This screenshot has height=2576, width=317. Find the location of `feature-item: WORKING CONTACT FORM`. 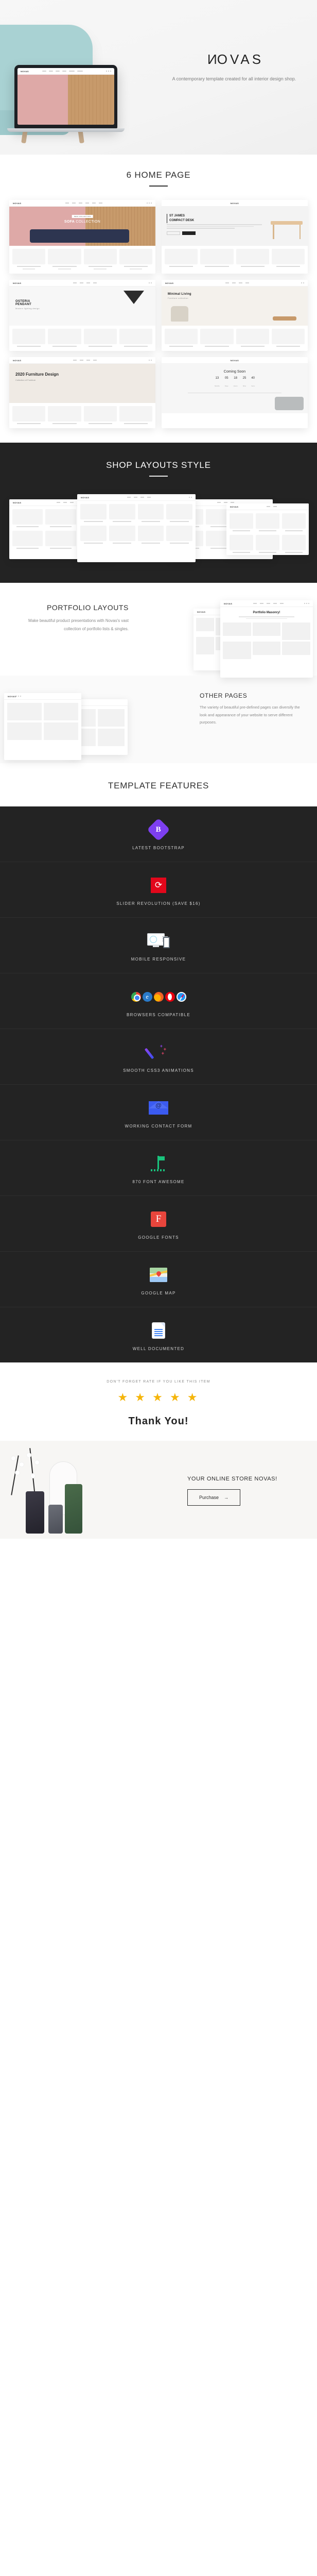

feature-item: WORKING CONTACT FORM is located at coordinates (158, 1112).